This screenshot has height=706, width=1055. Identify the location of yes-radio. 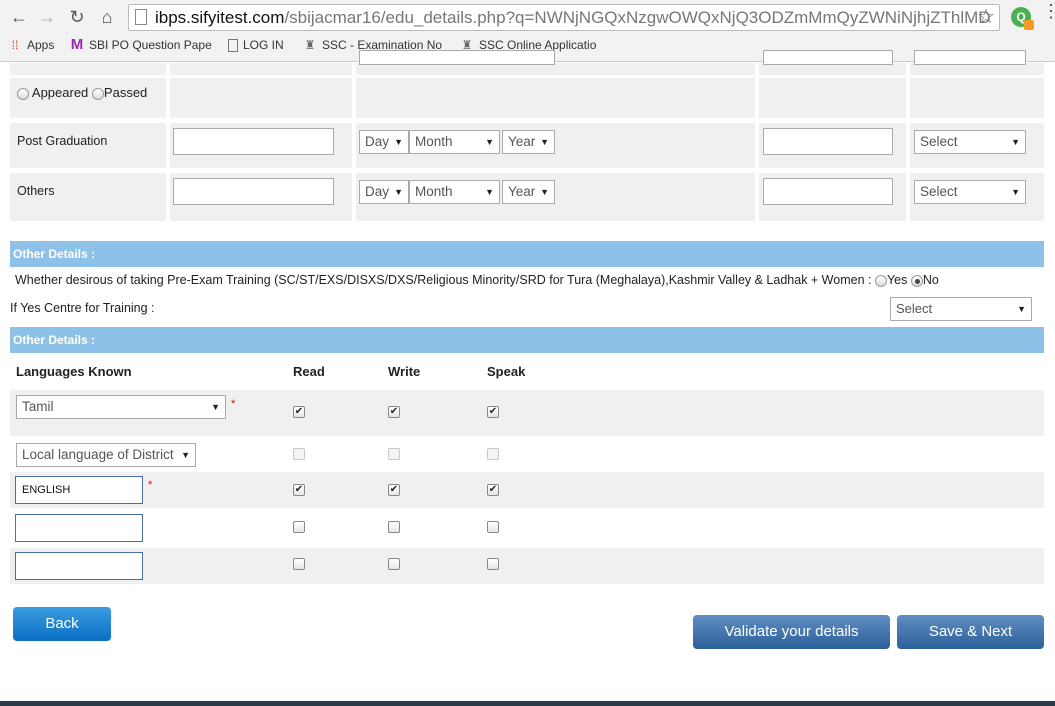
(880, 280).